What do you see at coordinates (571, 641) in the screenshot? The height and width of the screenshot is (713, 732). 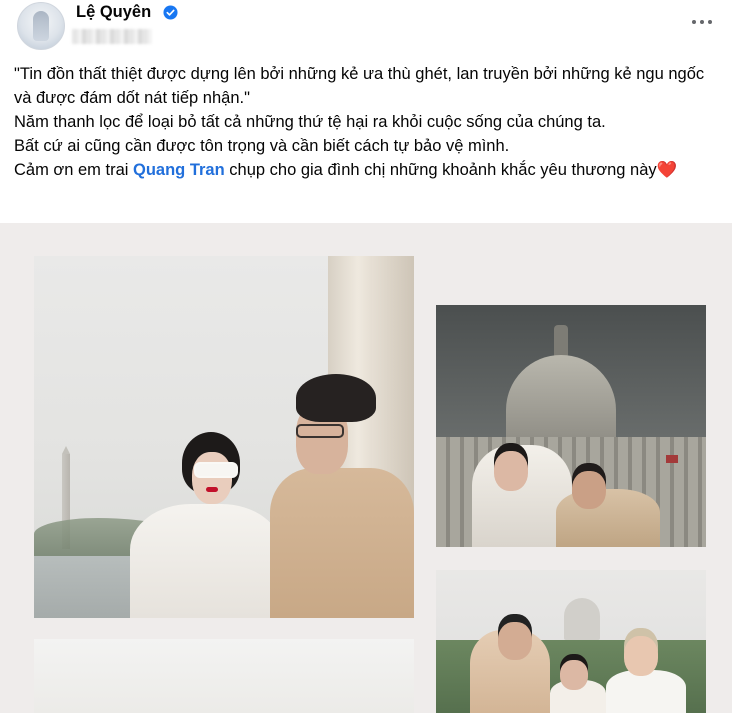 I see `photo-family-street` at bounding box center [571, 641].